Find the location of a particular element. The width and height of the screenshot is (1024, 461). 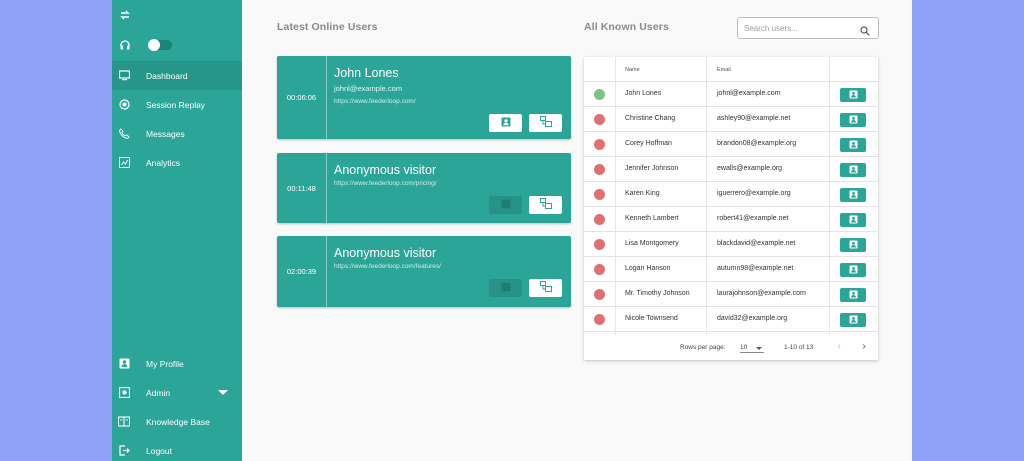

session-timer: 00:06:06 is located at coordinates (302, 97).